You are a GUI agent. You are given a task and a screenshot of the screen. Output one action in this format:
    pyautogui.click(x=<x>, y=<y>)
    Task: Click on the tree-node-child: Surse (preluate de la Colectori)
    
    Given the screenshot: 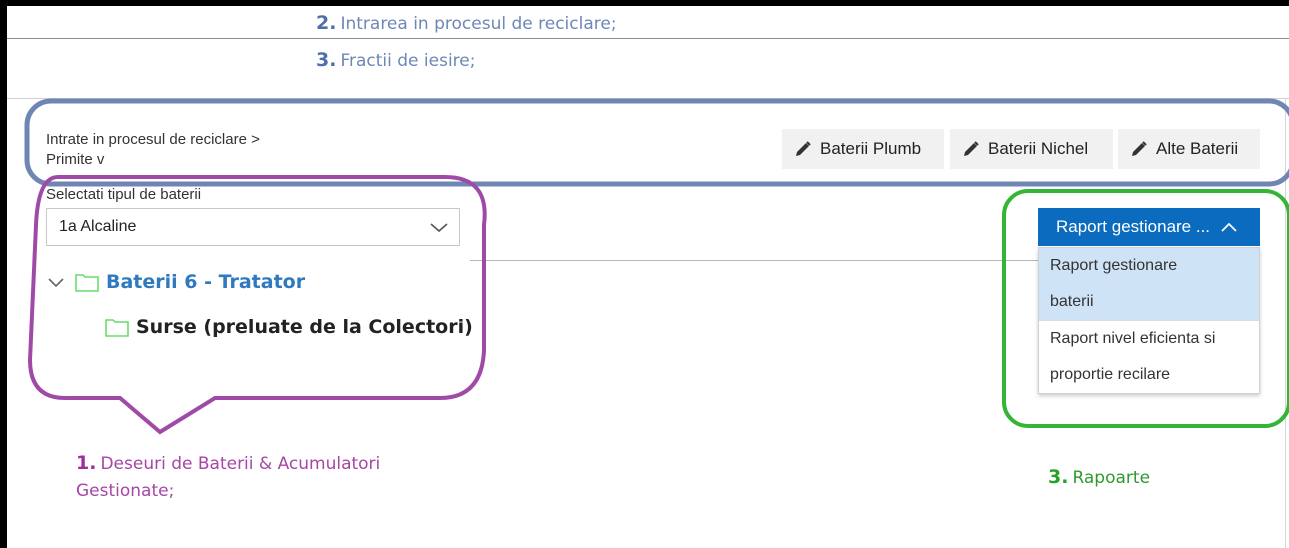 What is the action you would take?
    pyautogui.click(x=288, y=327)
    